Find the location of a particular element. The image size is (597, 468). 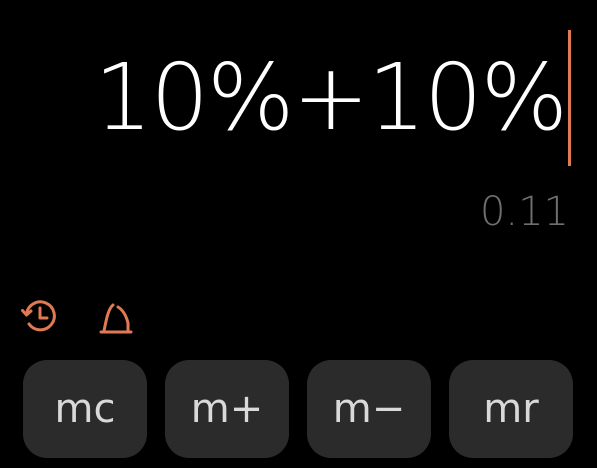

memory-clear-button: mc is located at coordinates (85, 409).